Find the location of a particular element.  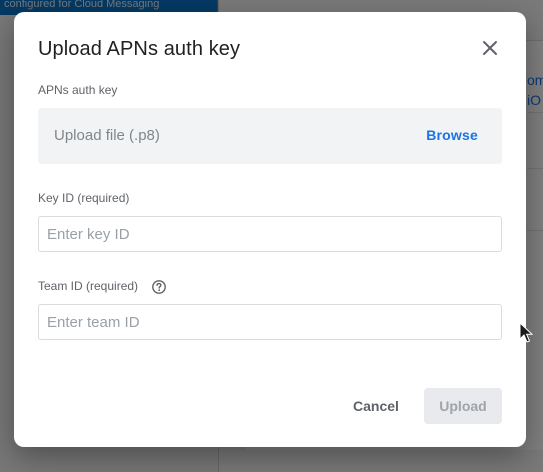

key-id-label: Key ID (required) is located at coordinates (84, 198).